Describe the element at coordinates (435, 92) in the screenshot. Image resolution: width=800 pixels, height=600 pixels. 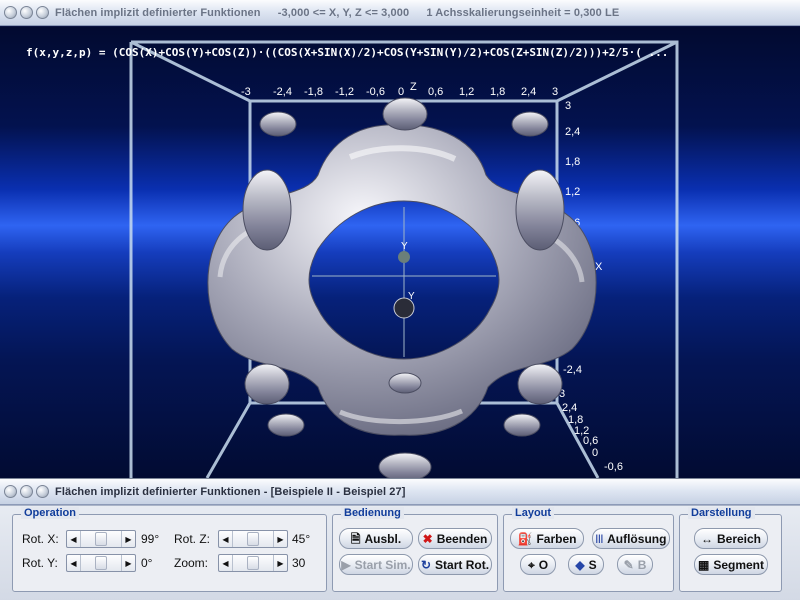
I see `x-tick: 0,6` at that location.